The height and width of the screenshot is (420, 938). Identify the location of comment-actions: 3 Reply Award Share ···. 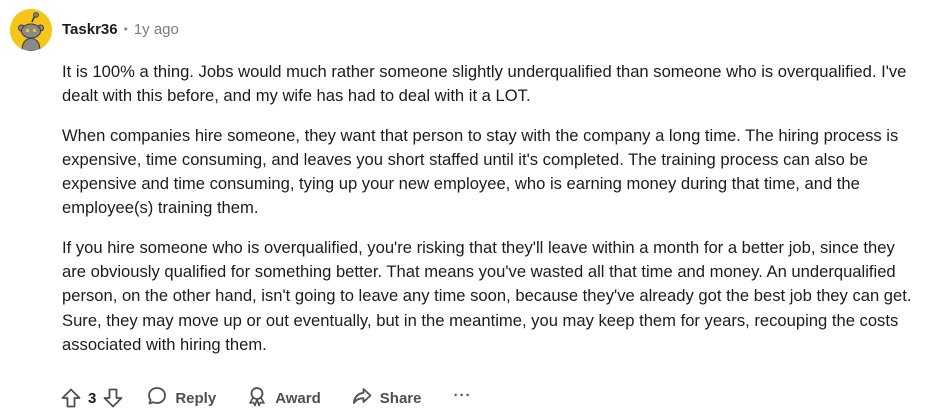
(265, 398).